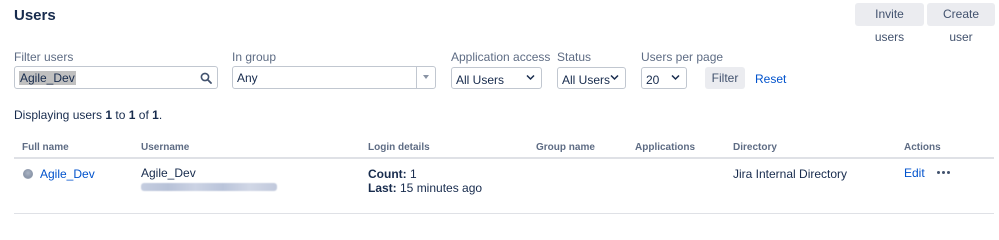 The height and width of the screenshot is (240, 999). What do you see at coordinates (165, 147) in the screenshot?
I see `column-header-username: Username` at bounding box center [165, 147].